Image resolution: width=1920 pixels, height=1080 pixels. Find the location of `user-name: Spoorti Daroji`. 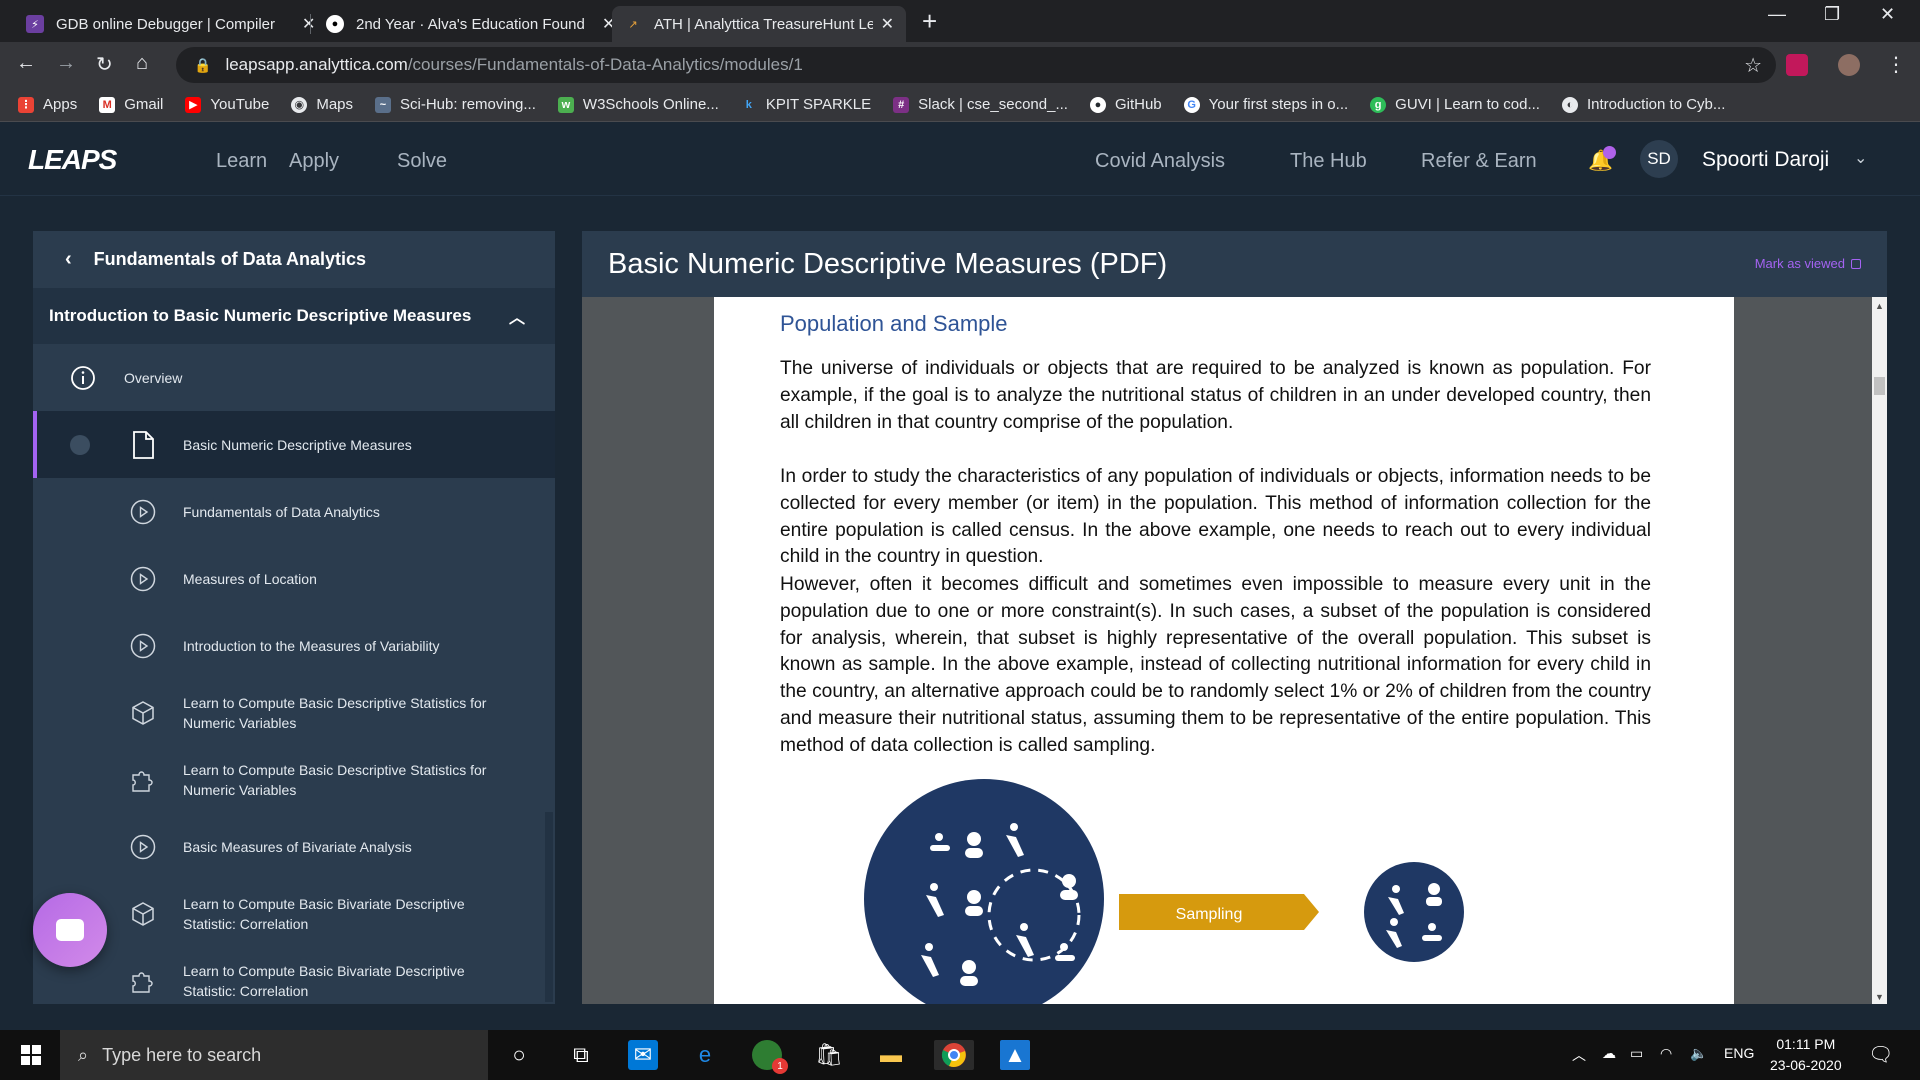

user-name: Spoorti Daroji is located at coordinates (1765, 160).